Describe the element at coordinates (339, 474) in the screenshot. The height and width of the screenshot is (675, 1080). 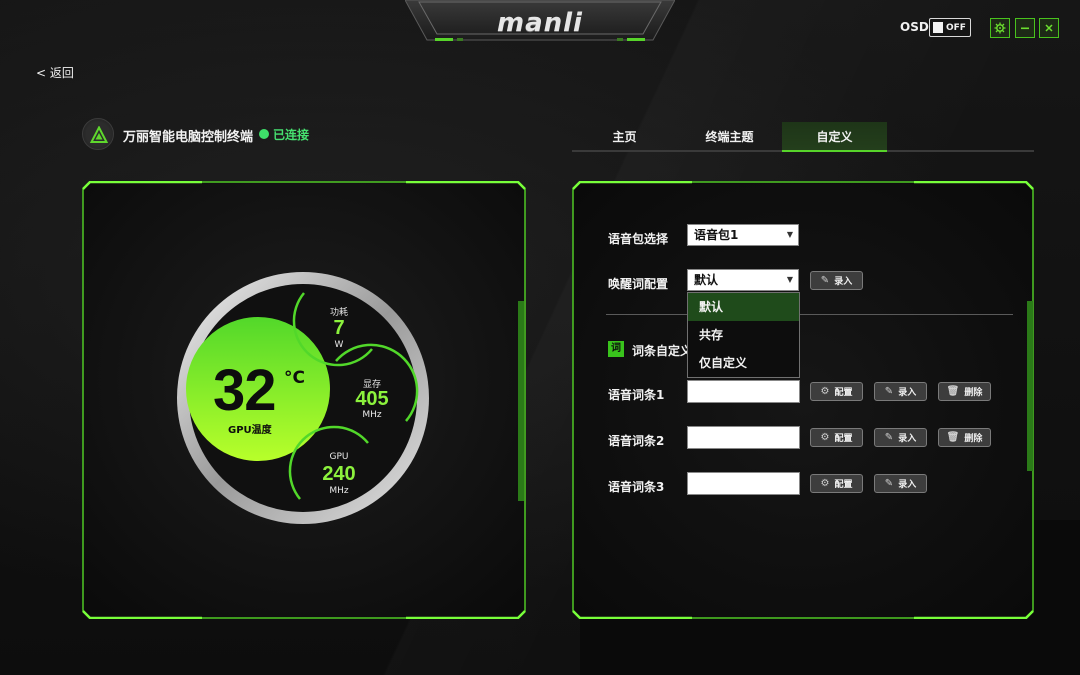
I see `gpu-clock-value: 240` at that location.